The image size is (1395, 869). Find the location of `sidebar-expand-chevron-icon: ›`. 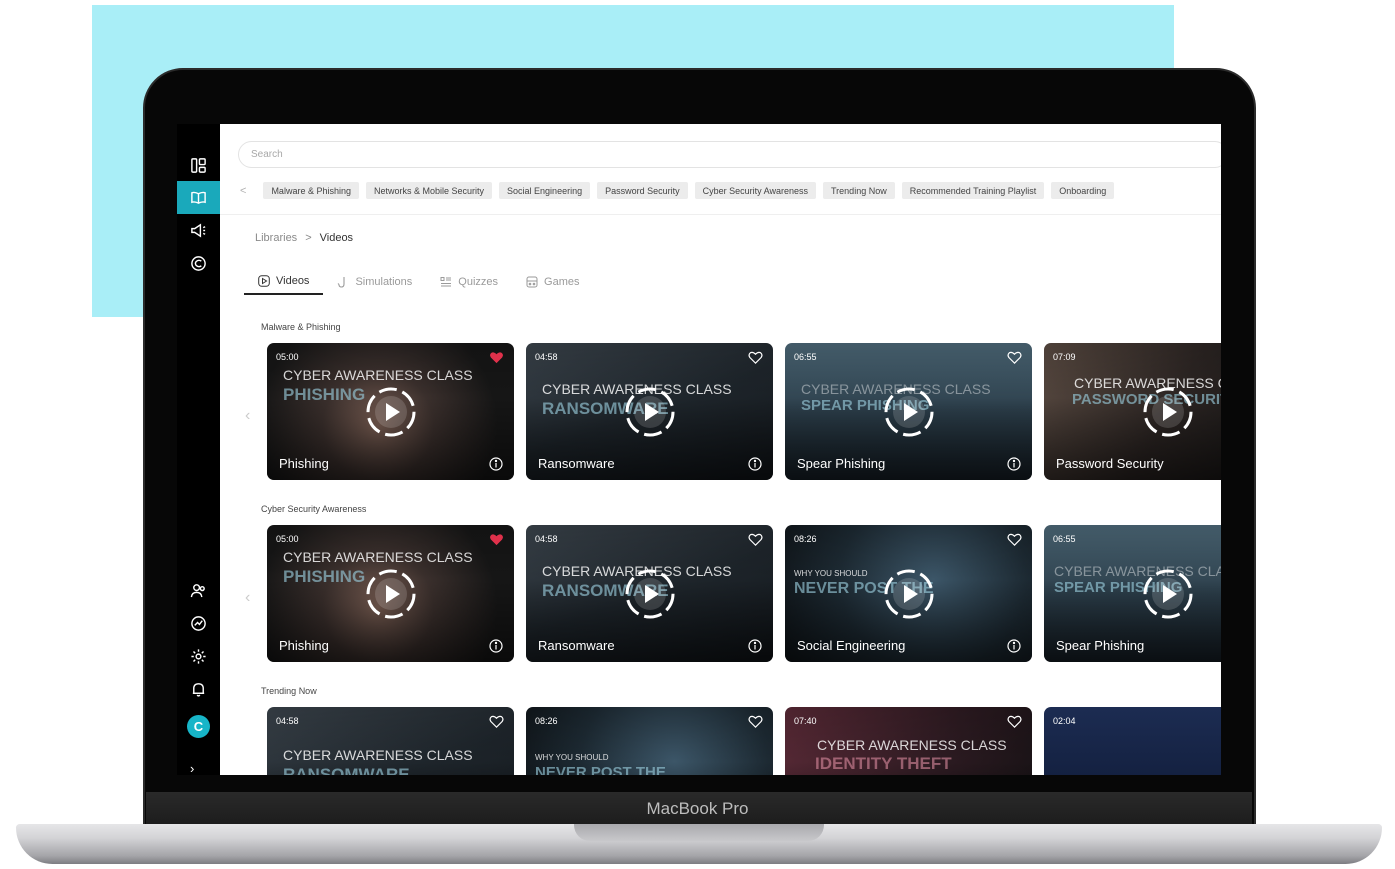

sidebar-expand-chevron-icon: › is located at coordinates (192, 768).